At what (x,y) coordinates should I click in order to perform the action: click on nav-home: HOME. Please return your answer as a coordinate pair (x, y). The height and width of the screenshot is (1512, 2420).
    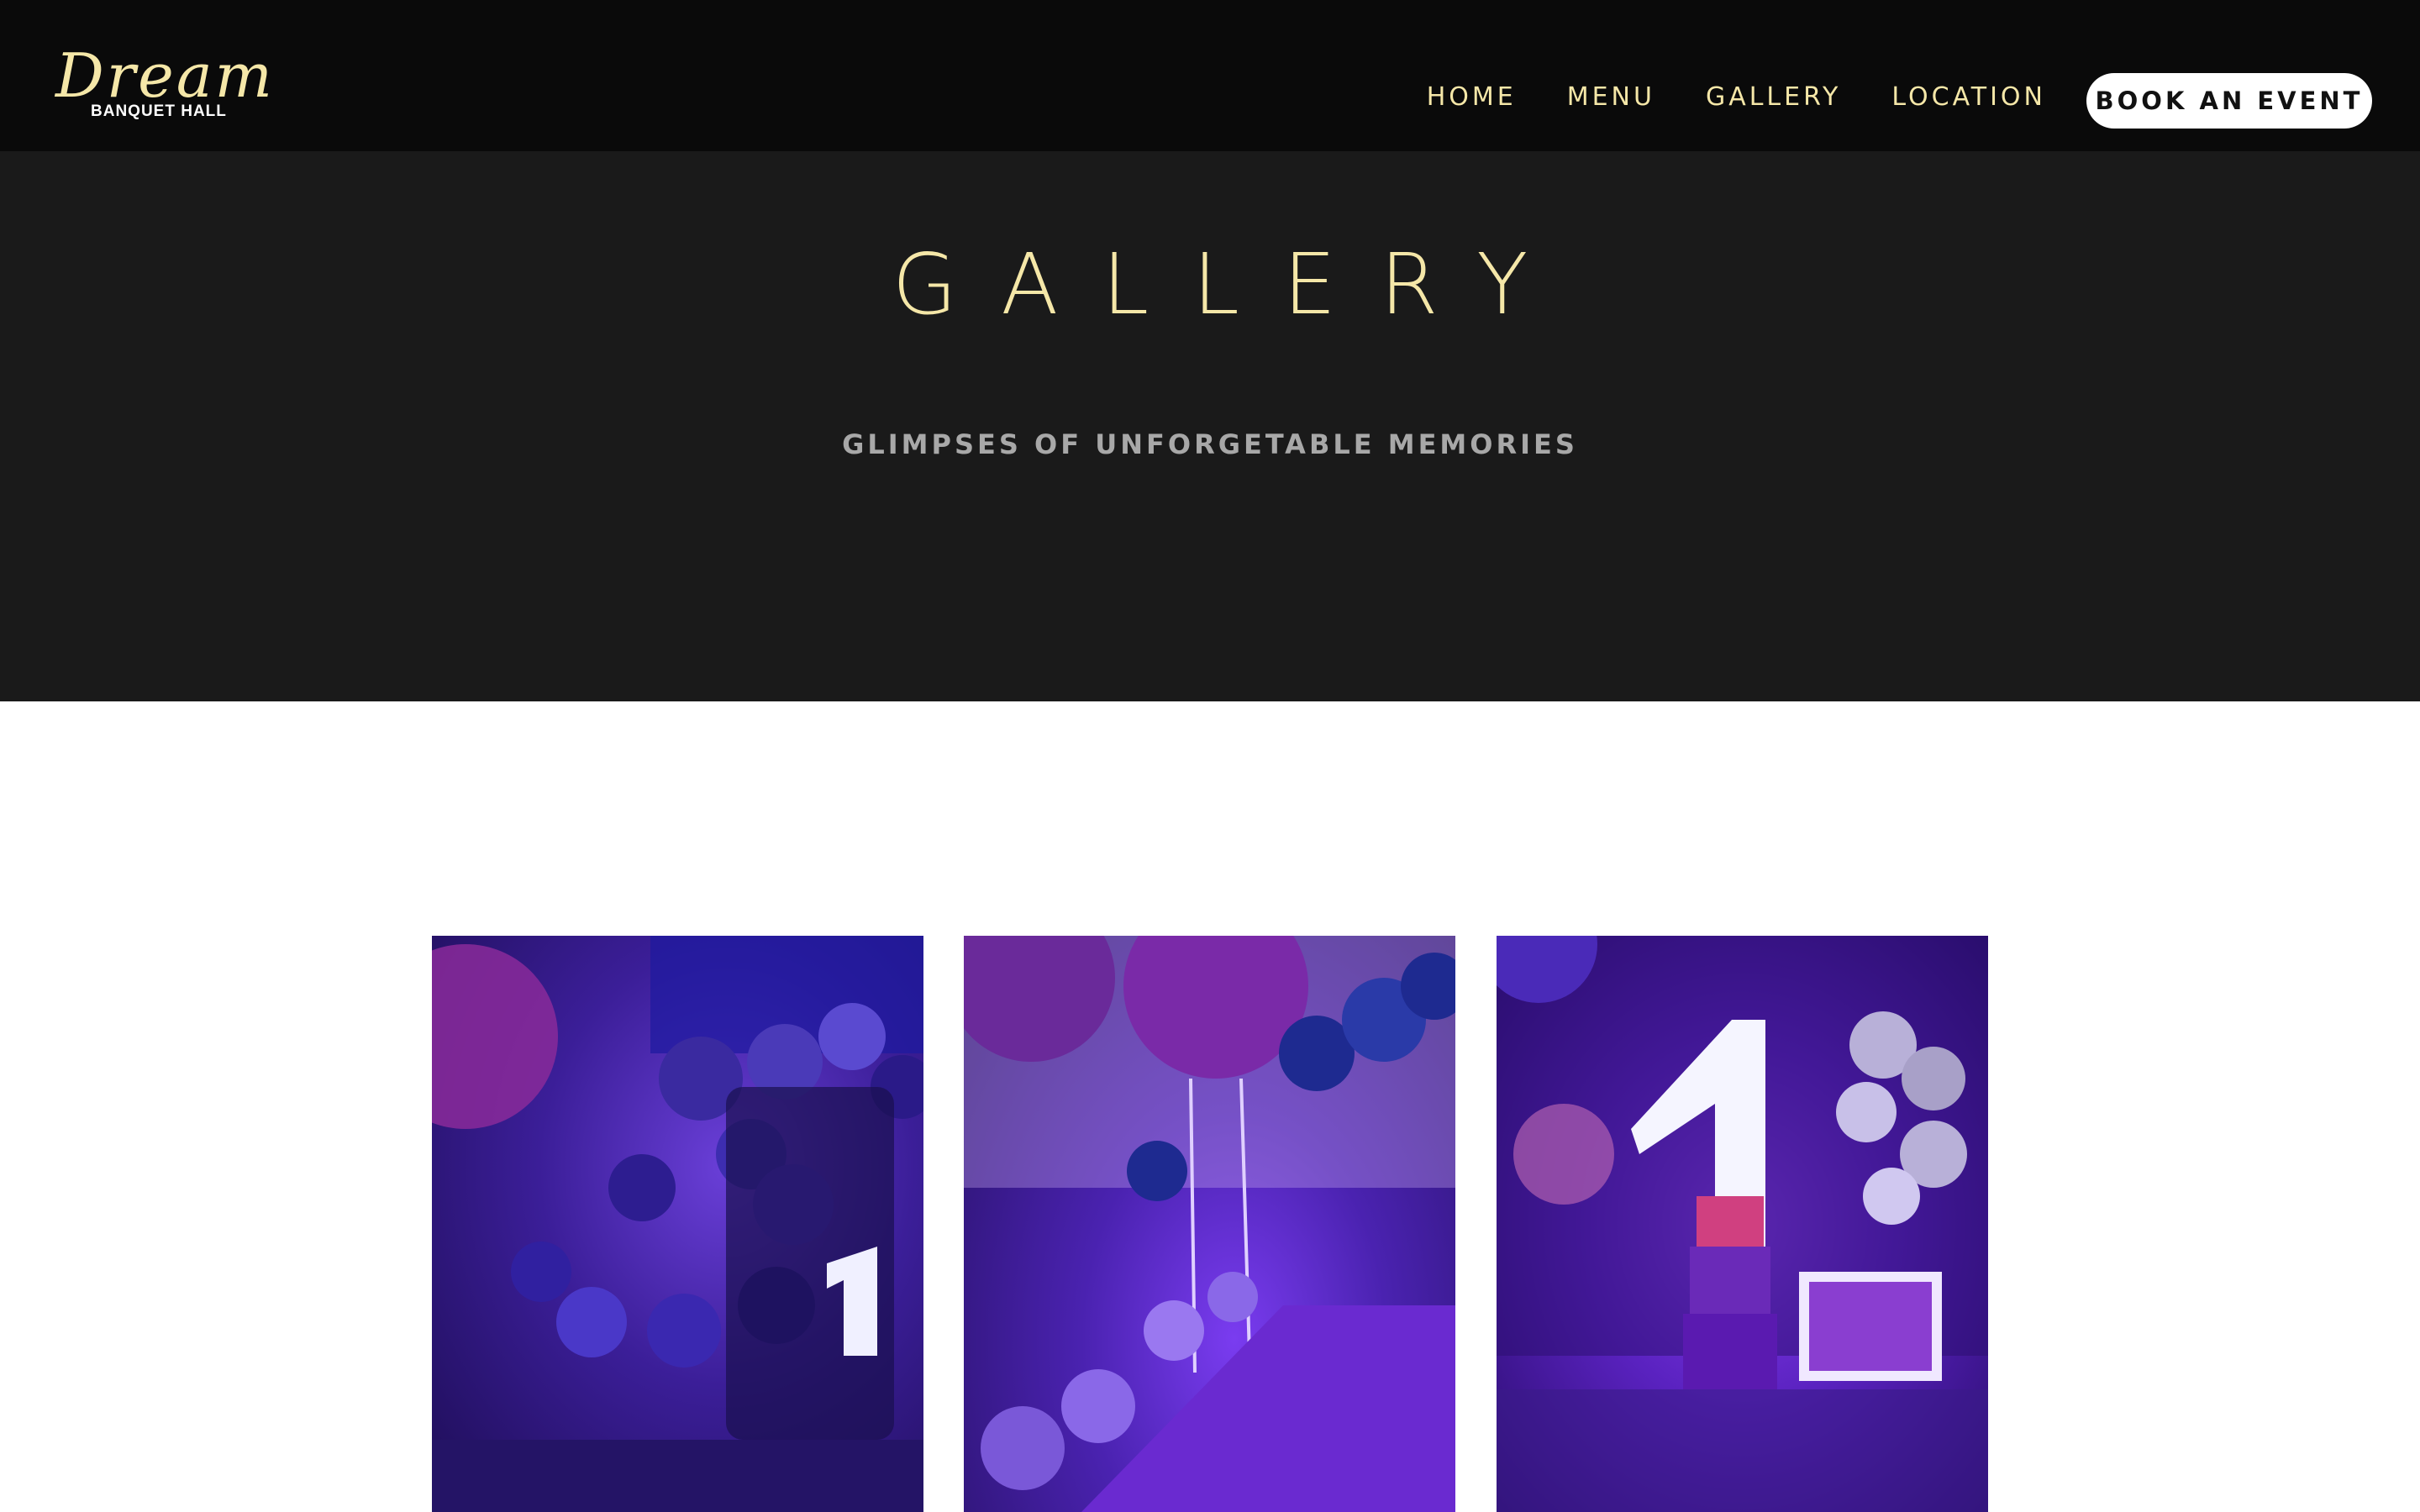
    Looking at the image, I should click on (1472, 97).